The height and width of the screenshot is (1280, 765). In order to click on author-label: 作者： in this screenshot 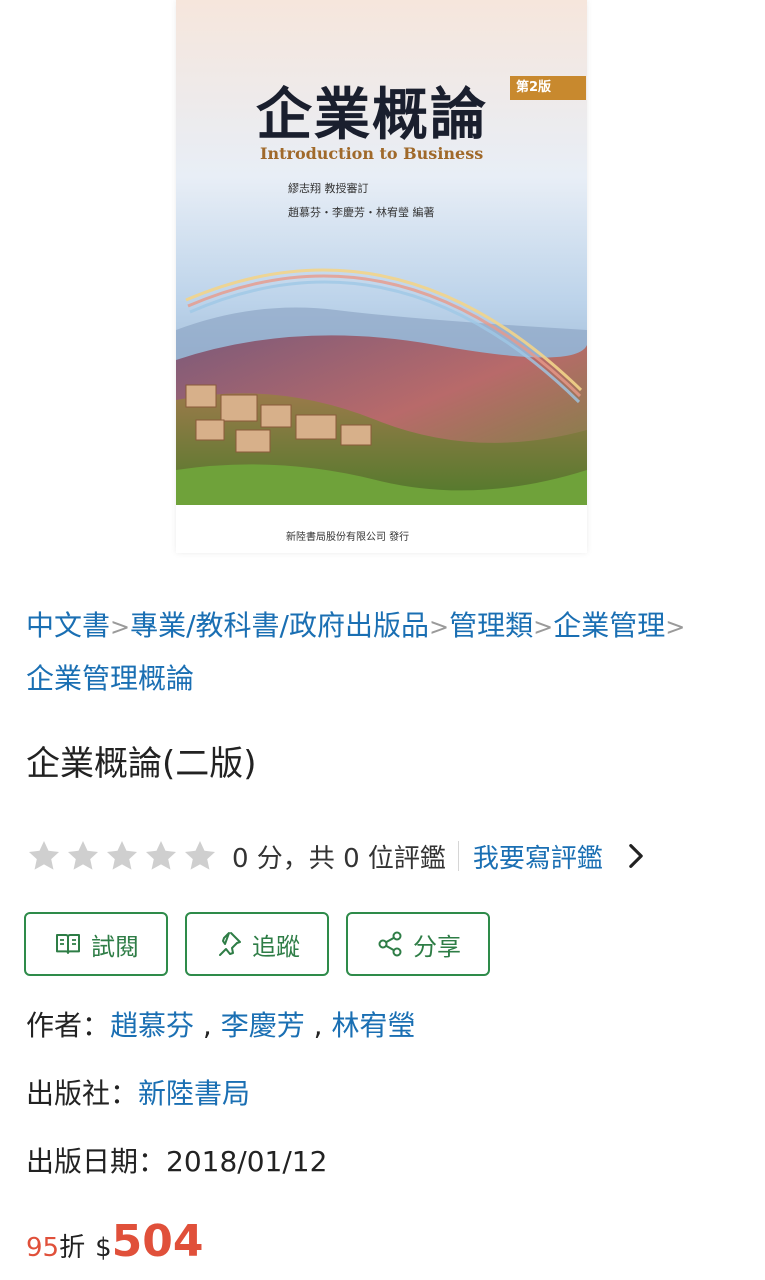, I will do `click(68, 1025)`.